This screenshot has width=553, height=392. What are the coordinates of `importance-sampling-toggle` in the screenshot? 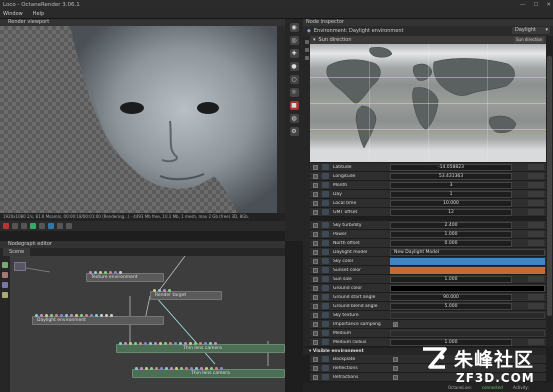 It's located at (395, 324).